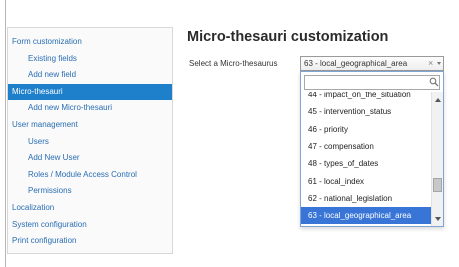 This screenshot has height=267, width=459. Describe the element at coordinates (438, 219) in the screenshot. I see `scroll-down-arrow-icon` at that location.